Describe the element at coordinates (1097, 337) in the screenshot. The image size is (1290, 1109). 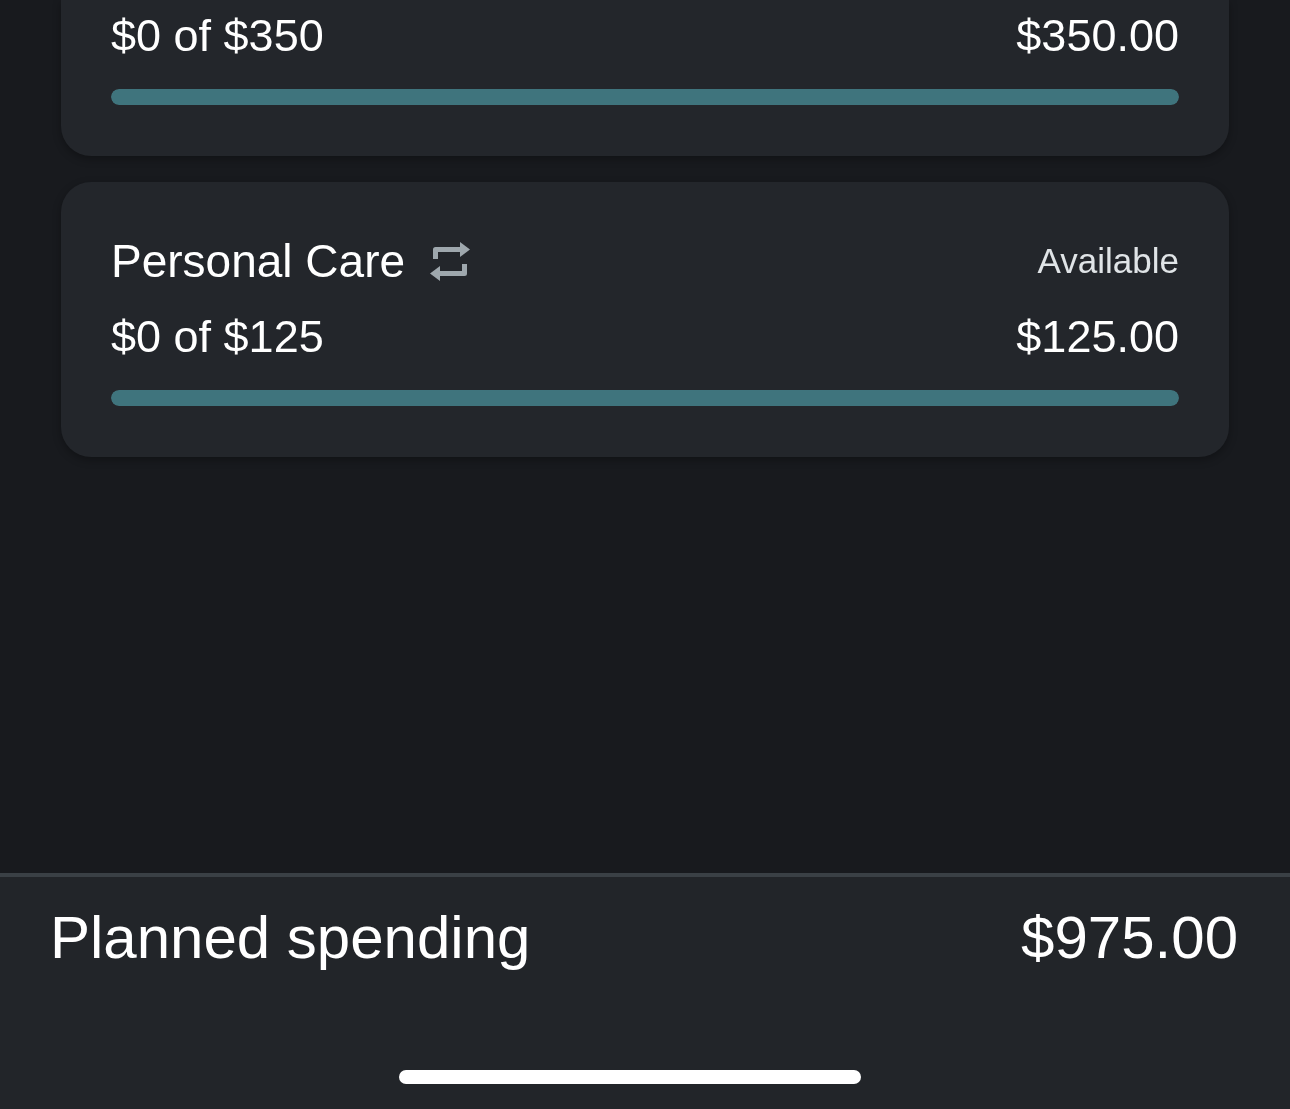
I see `available-amount: $125.00` at that location.